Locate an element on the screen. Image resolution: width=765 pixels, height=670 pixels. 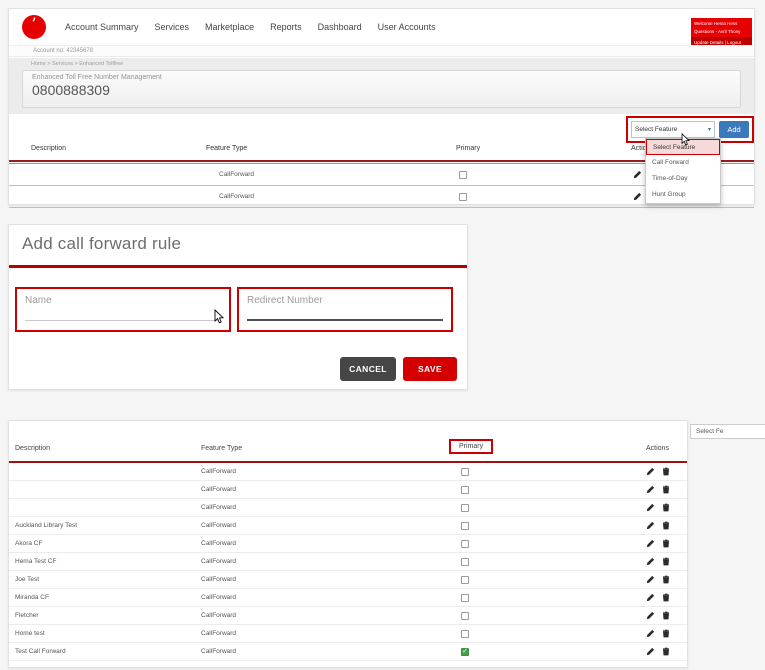
description-cell: Auckland Library Test is located at coordinates (46, 525).